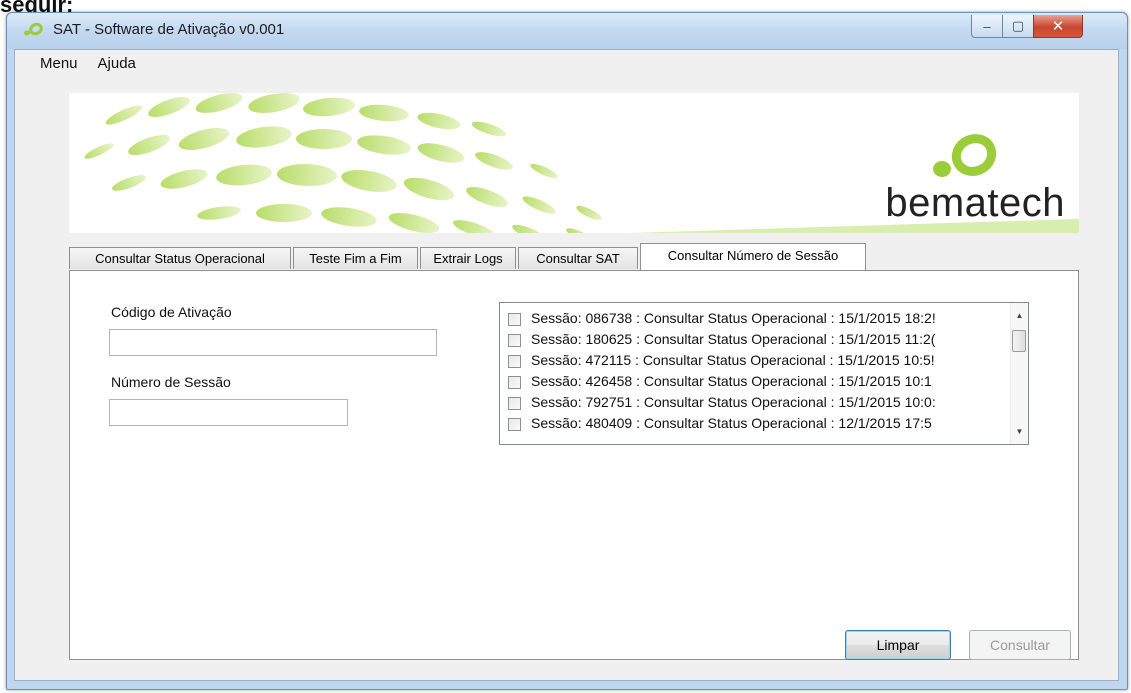  I want to click on scroll-thumb, so click(1019, 341).